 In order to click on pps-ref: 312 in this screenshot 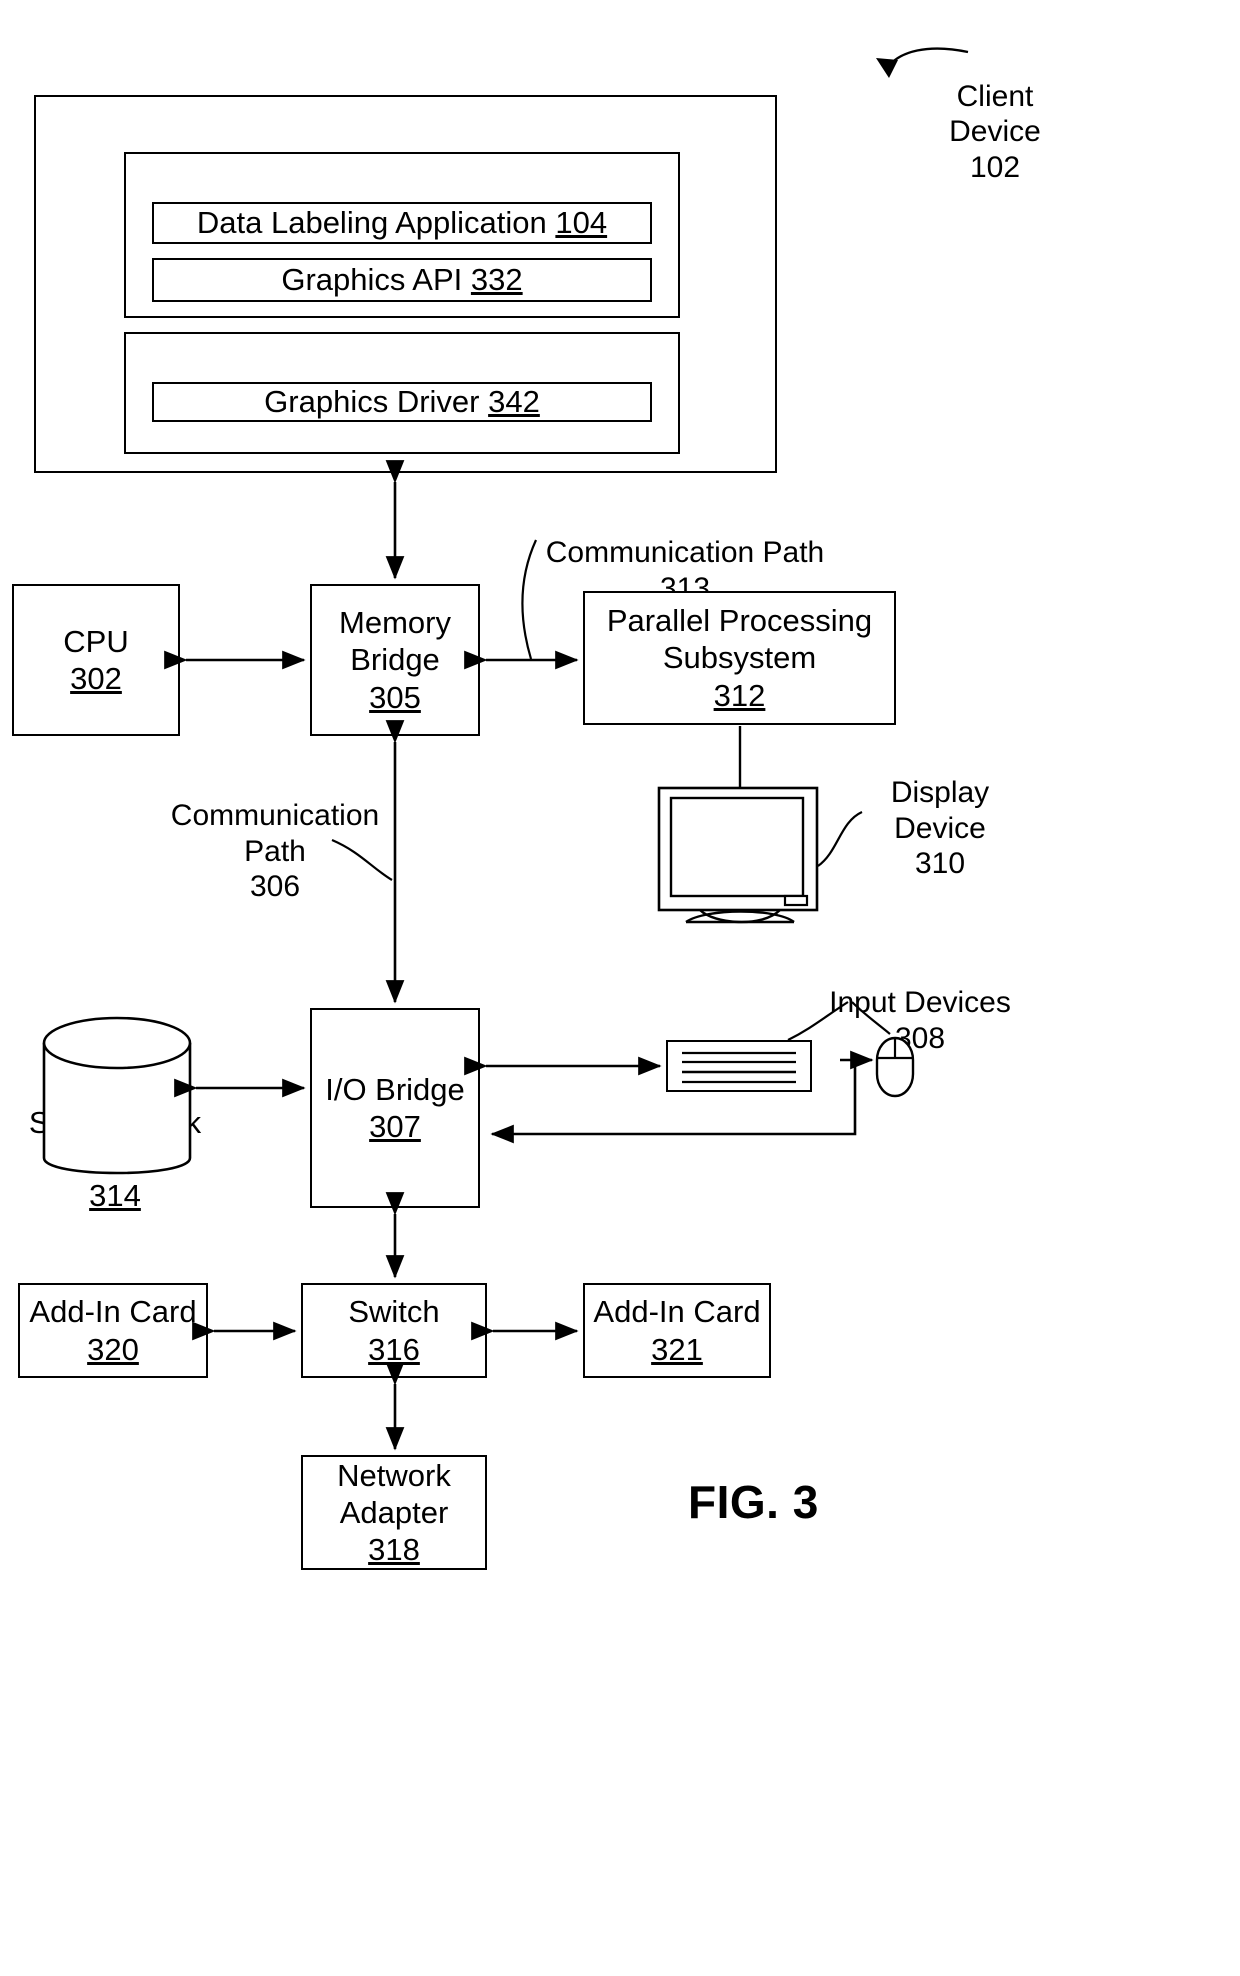, I will do `click(739, 695)`.